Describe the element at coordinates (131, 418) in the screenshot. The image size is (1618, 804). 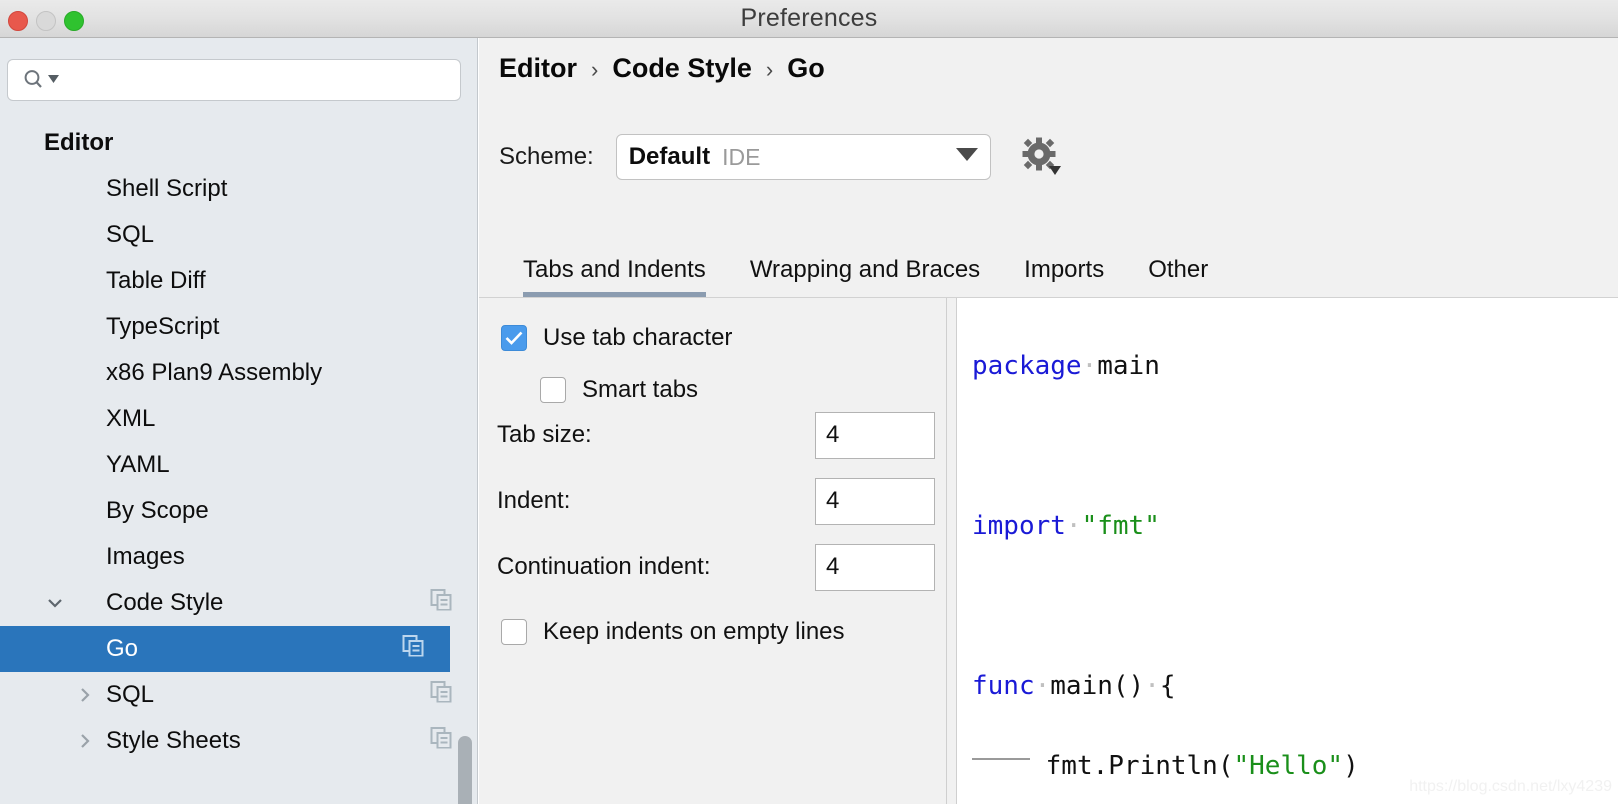
I see `sidebar-item-label: XML` at that location.